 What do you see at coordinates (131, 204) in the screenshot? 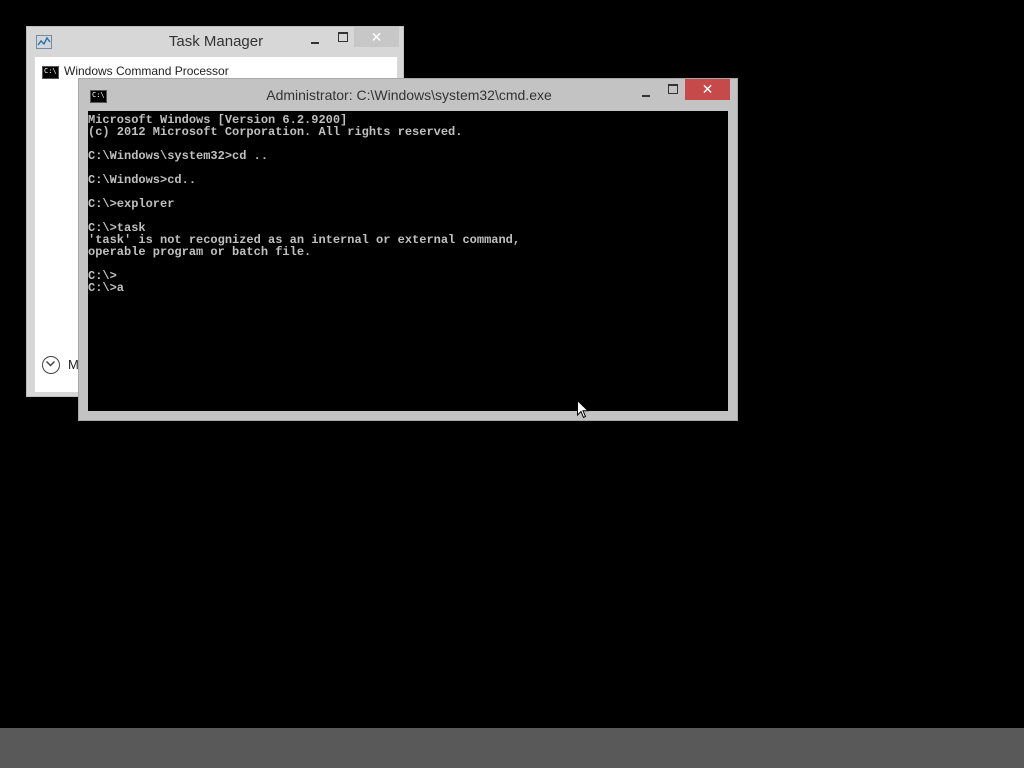
I see `console-line: C:\>explorer` at bounding box center [131, 204].